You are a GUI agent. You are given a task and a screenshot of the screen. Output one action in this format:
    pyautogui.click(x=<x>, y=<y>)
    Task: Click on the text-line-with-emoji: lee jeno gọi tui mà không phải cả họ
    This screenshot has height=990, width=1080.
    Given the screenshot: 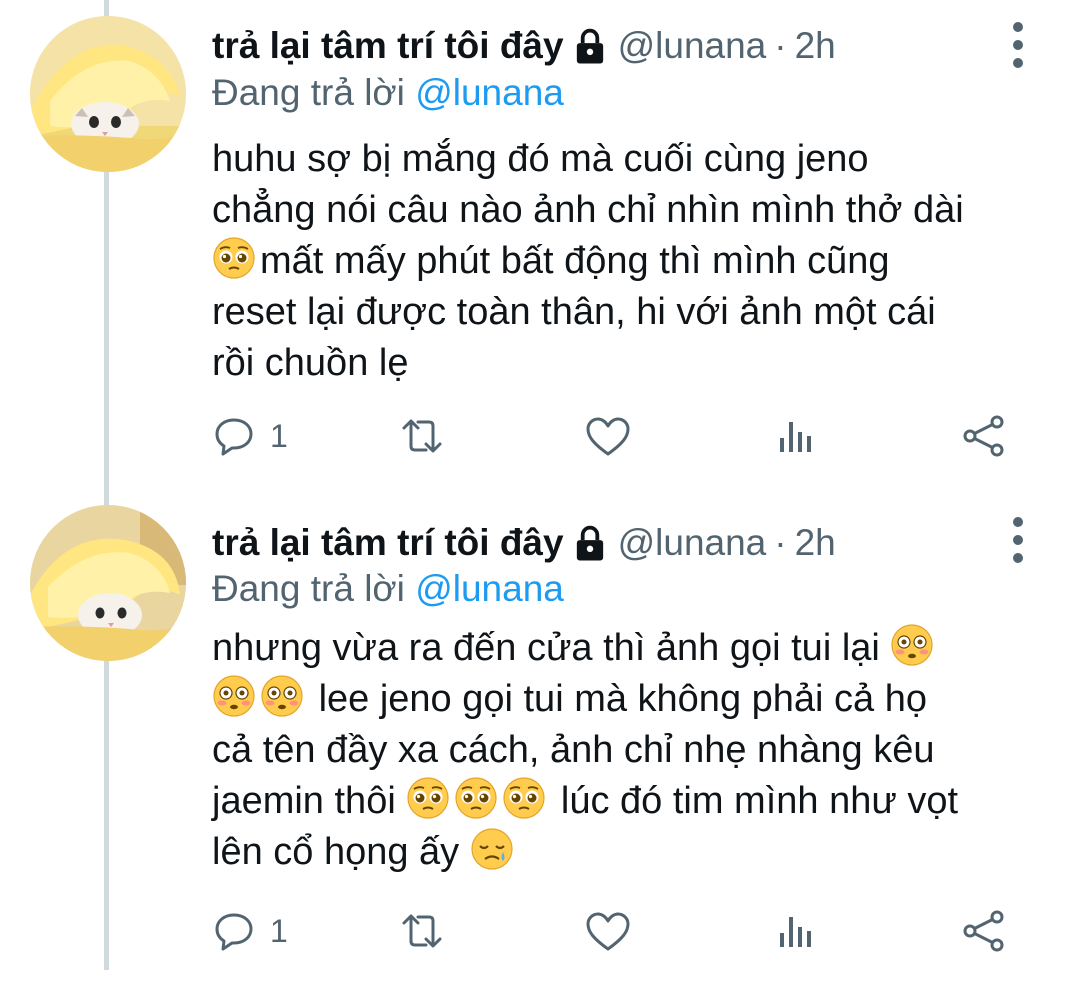 What is the action you would take?
    pyautogui.click(x=627, y=699)
    